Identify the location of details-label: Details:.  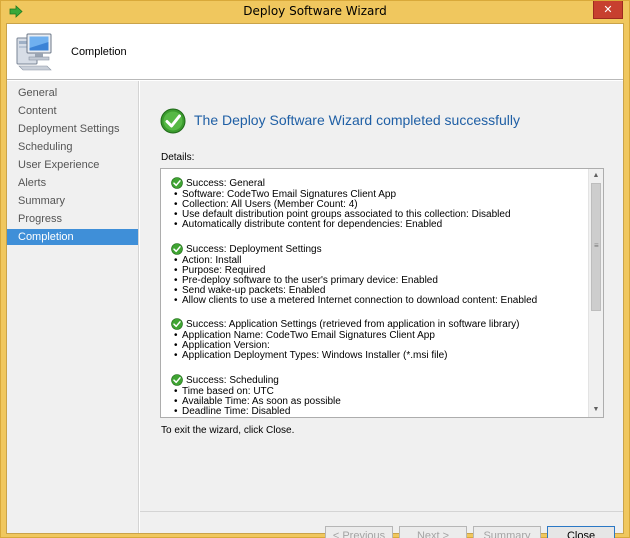
(178, 157).